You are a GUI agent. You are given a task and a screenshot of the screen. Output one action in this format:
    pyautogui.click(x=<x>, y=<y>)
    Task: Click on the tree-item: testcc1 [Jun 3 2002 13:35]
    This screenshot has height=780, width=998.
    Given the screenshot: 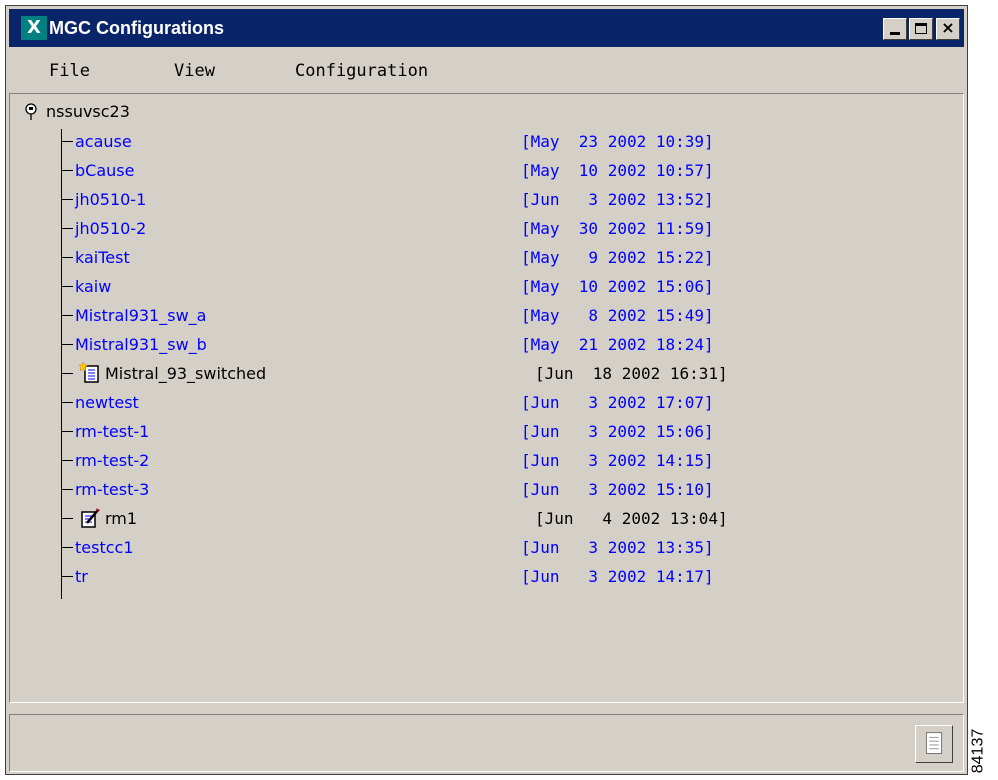 What is the action you would take?
    pyautogui.click(x=511, y=548)
    